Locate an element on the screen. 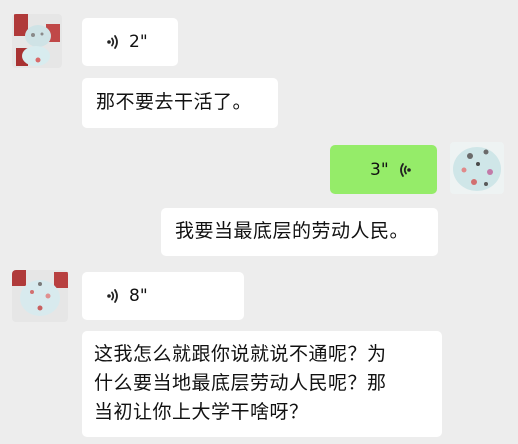  message-text-line: 当初让你上大学干啥呀？ is located at coordinates (201, 412).